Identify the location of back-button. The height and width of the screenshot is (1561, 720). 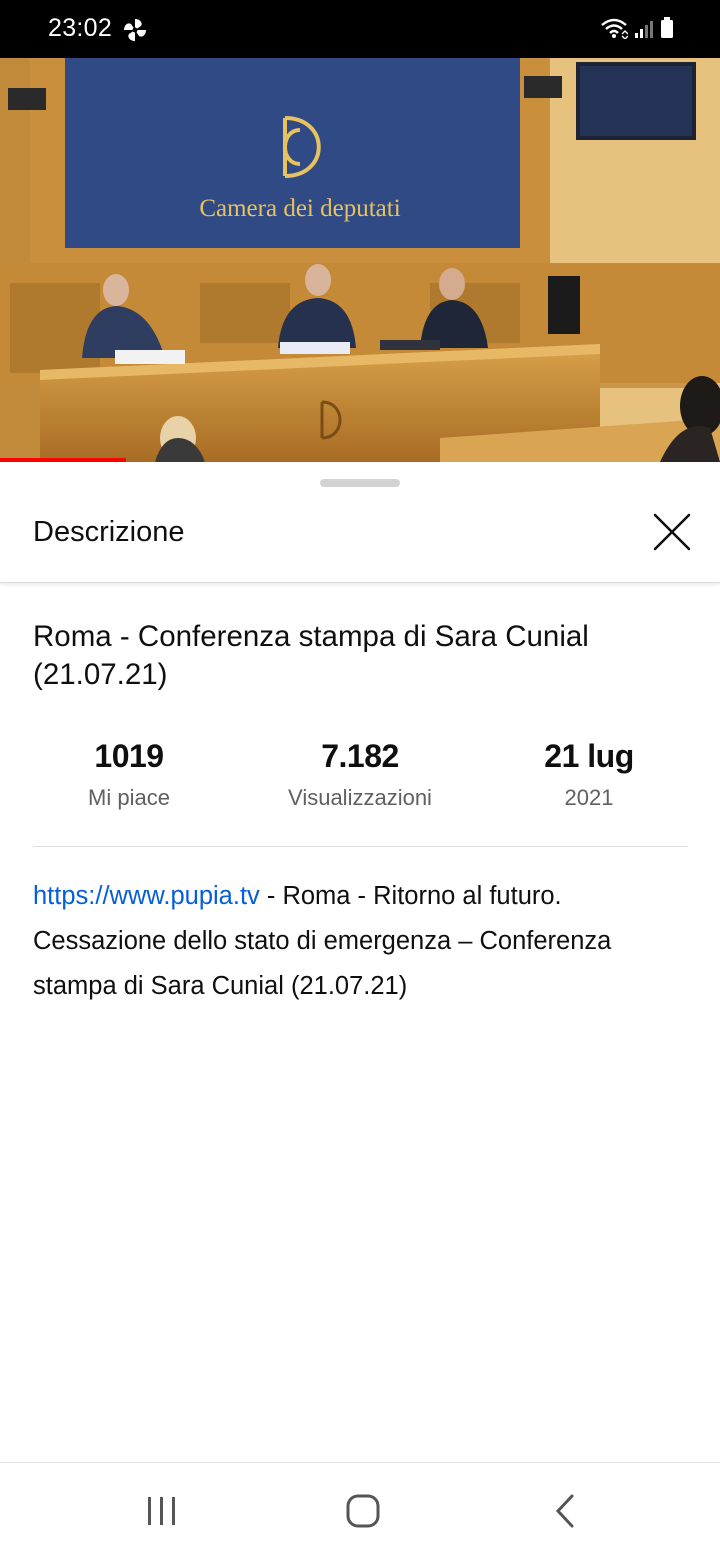
(565, 1513).